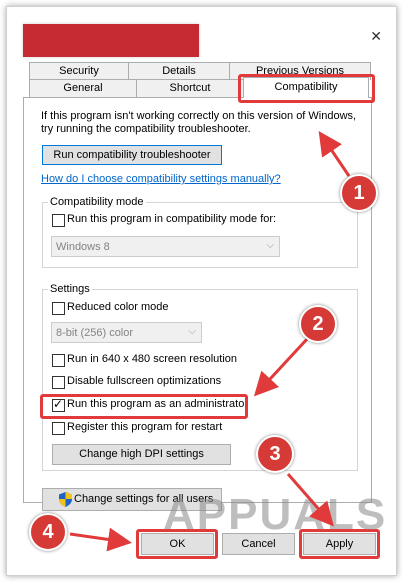 This screenshot has height=583, width=403. Describe the element at coordinates (275, 454) in the screenshot. I see `step-3-badge: 3` at that location.